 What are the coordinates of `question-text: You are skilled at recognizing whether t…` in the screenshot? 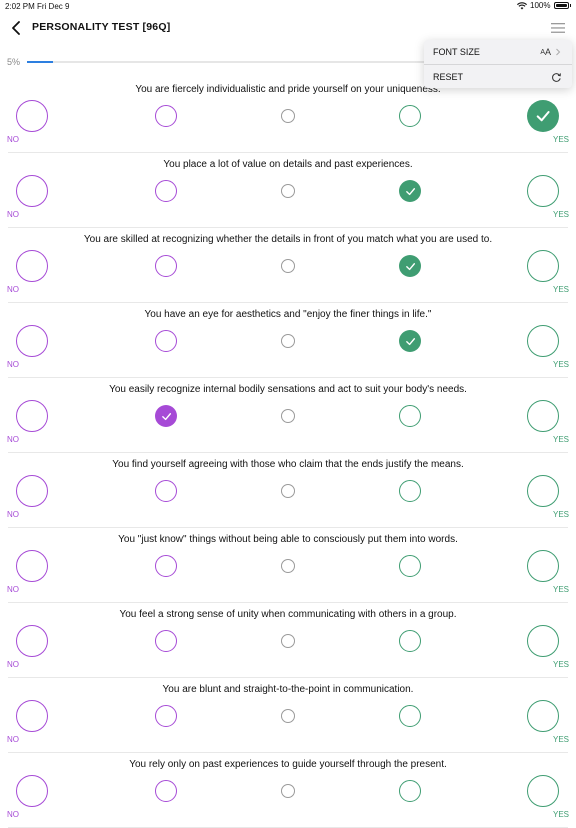 It's located at (288, 239).